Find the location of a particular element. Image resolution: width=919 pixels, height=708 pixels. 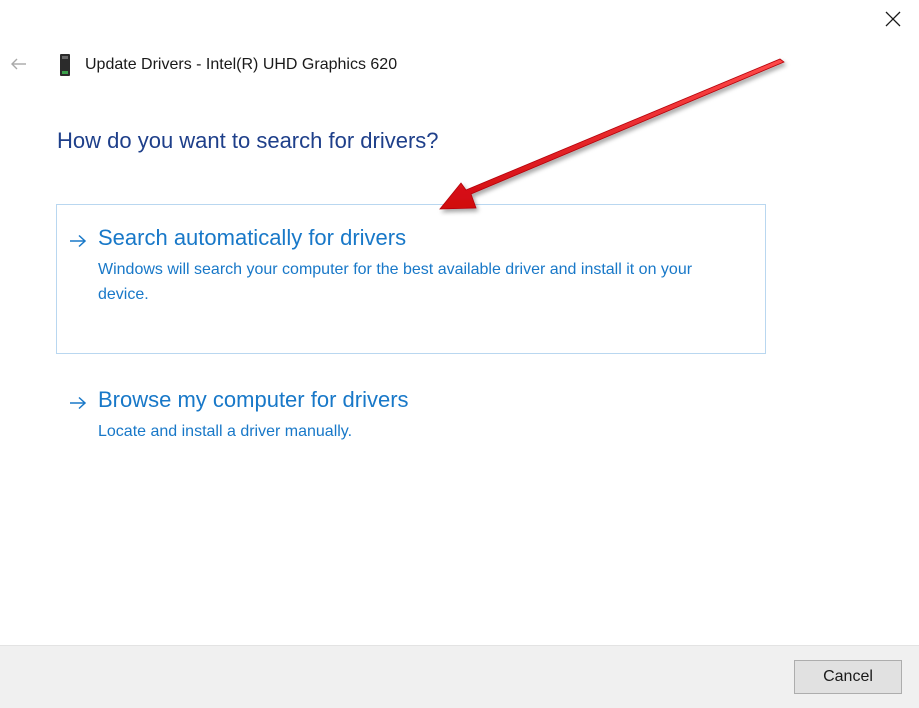

close-icon is located at coordinates (893, 19).